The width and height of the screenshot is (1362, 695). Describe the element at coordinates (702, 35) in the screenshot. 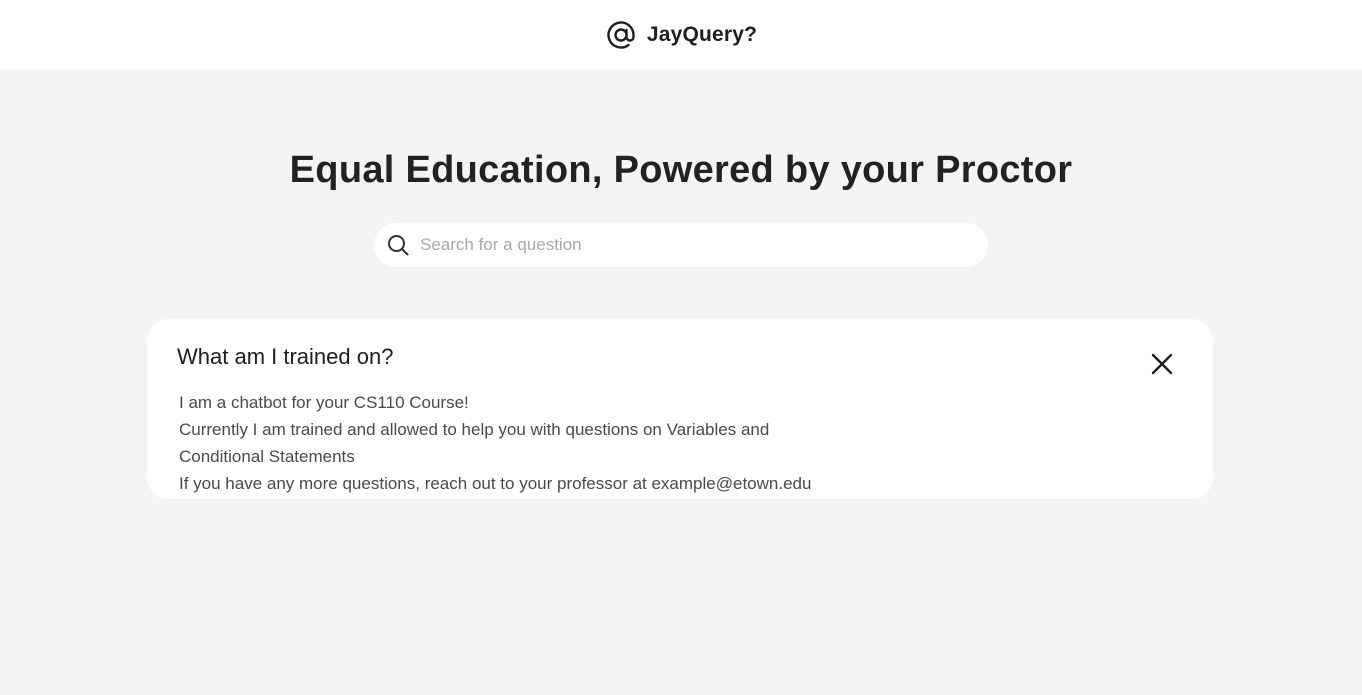

I see `brand-name: JayQuery?` at that location.